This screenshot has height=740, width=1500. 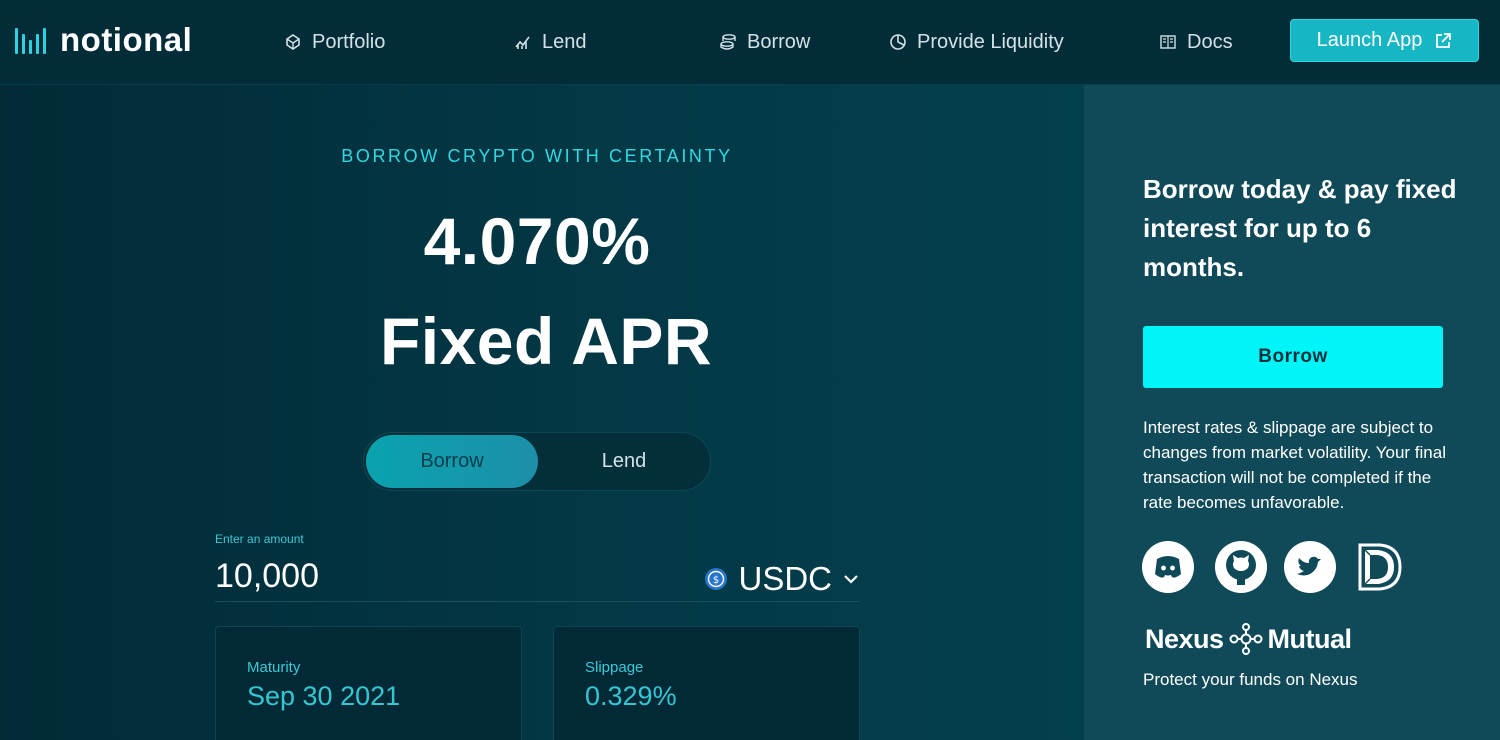 I want to click on maturity-card: Maturity Sep 30 2021, so click(x=368, y=683).